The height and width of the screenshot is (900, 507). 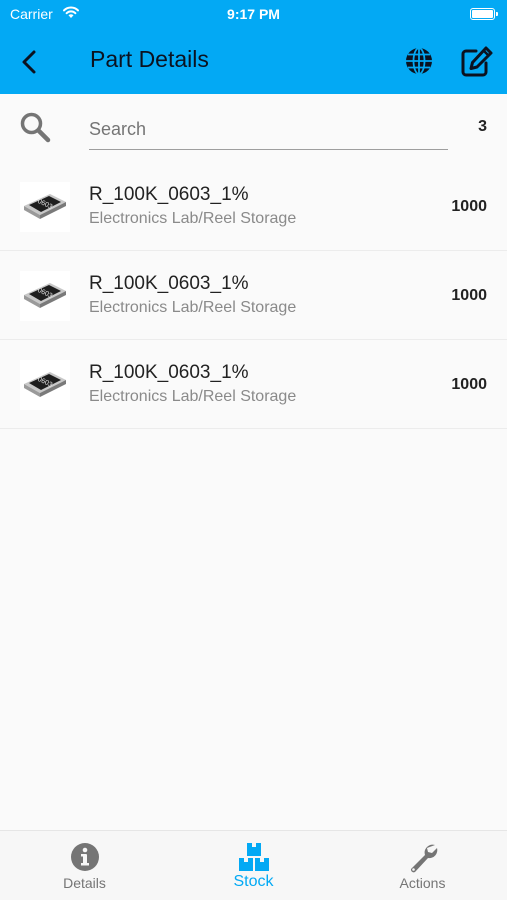 I want to click on app-bar: Part Details, so click(x=253, y=62).